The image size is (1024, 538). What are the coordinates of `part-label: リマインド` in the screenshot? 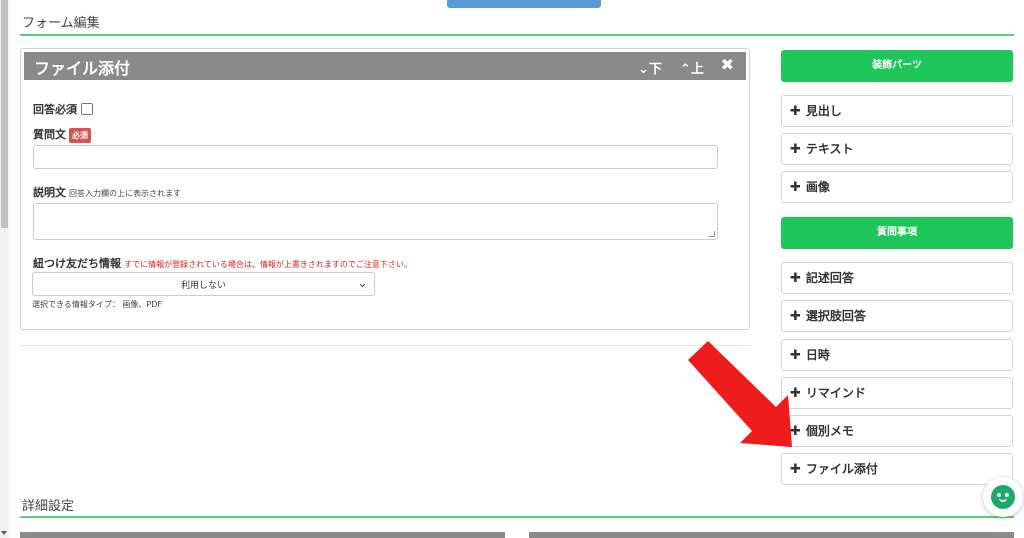 It's located at (835, 393).